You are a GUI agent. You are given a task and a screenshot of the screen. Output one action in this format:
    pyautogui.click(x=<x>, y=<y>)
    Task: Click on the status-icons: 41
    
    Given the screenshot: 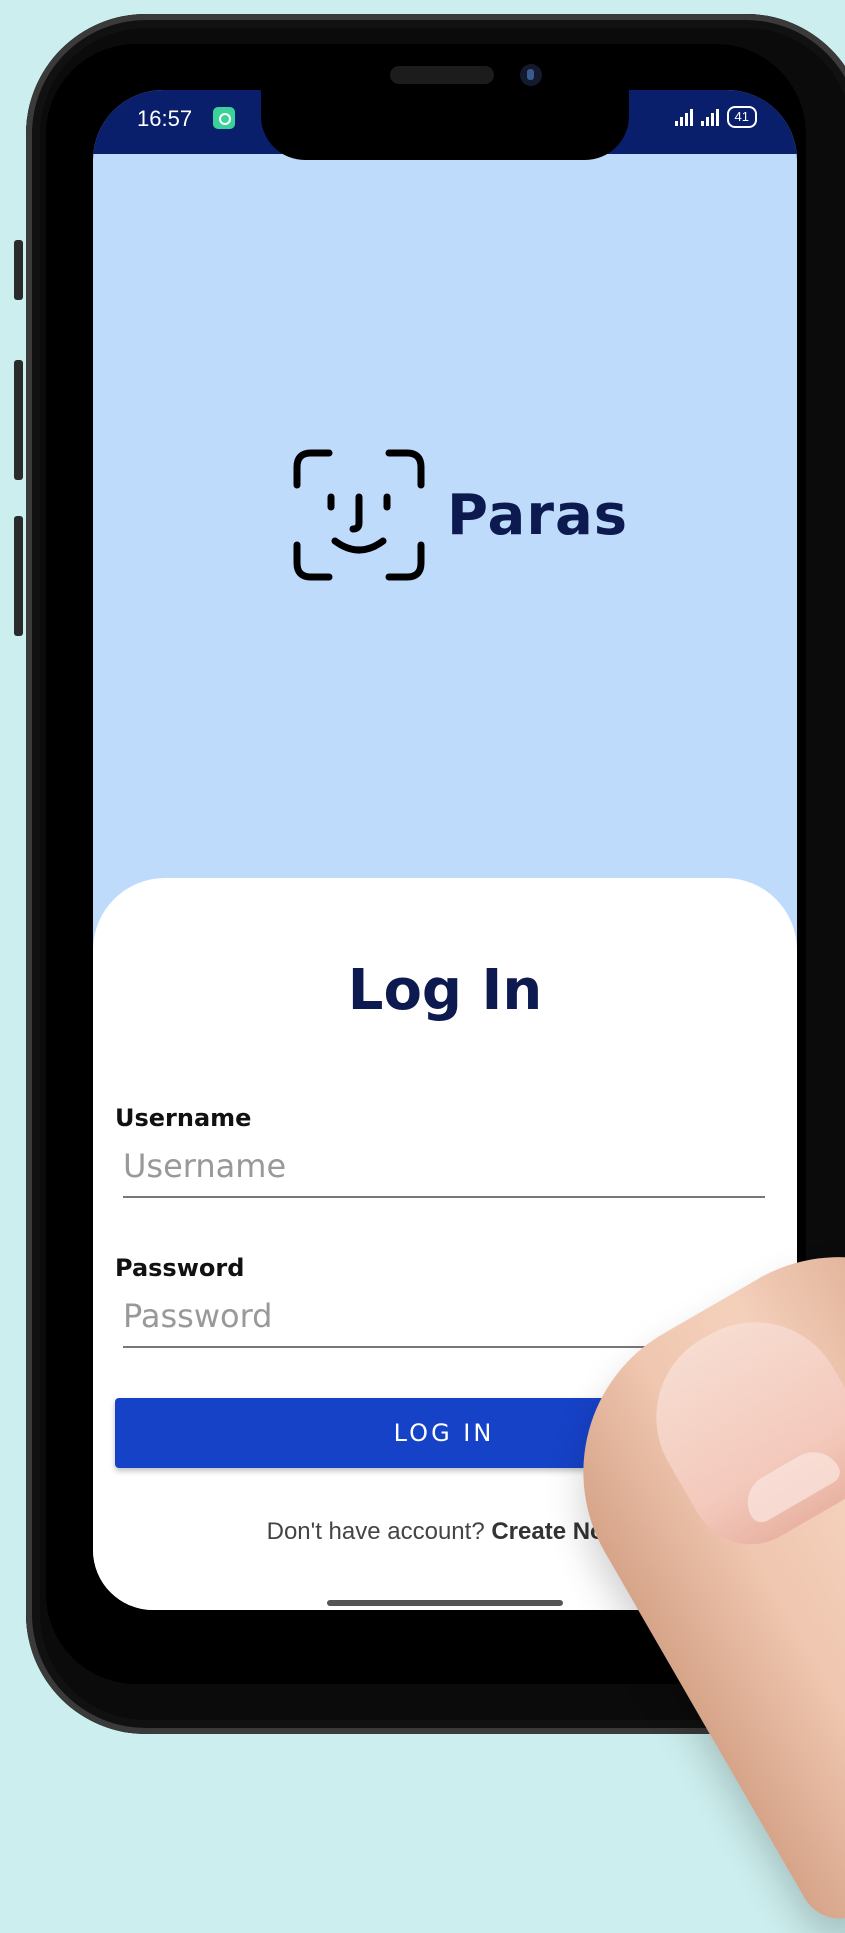 What is the action you would take?
    pyautogui.click(x=715, y=117)
    